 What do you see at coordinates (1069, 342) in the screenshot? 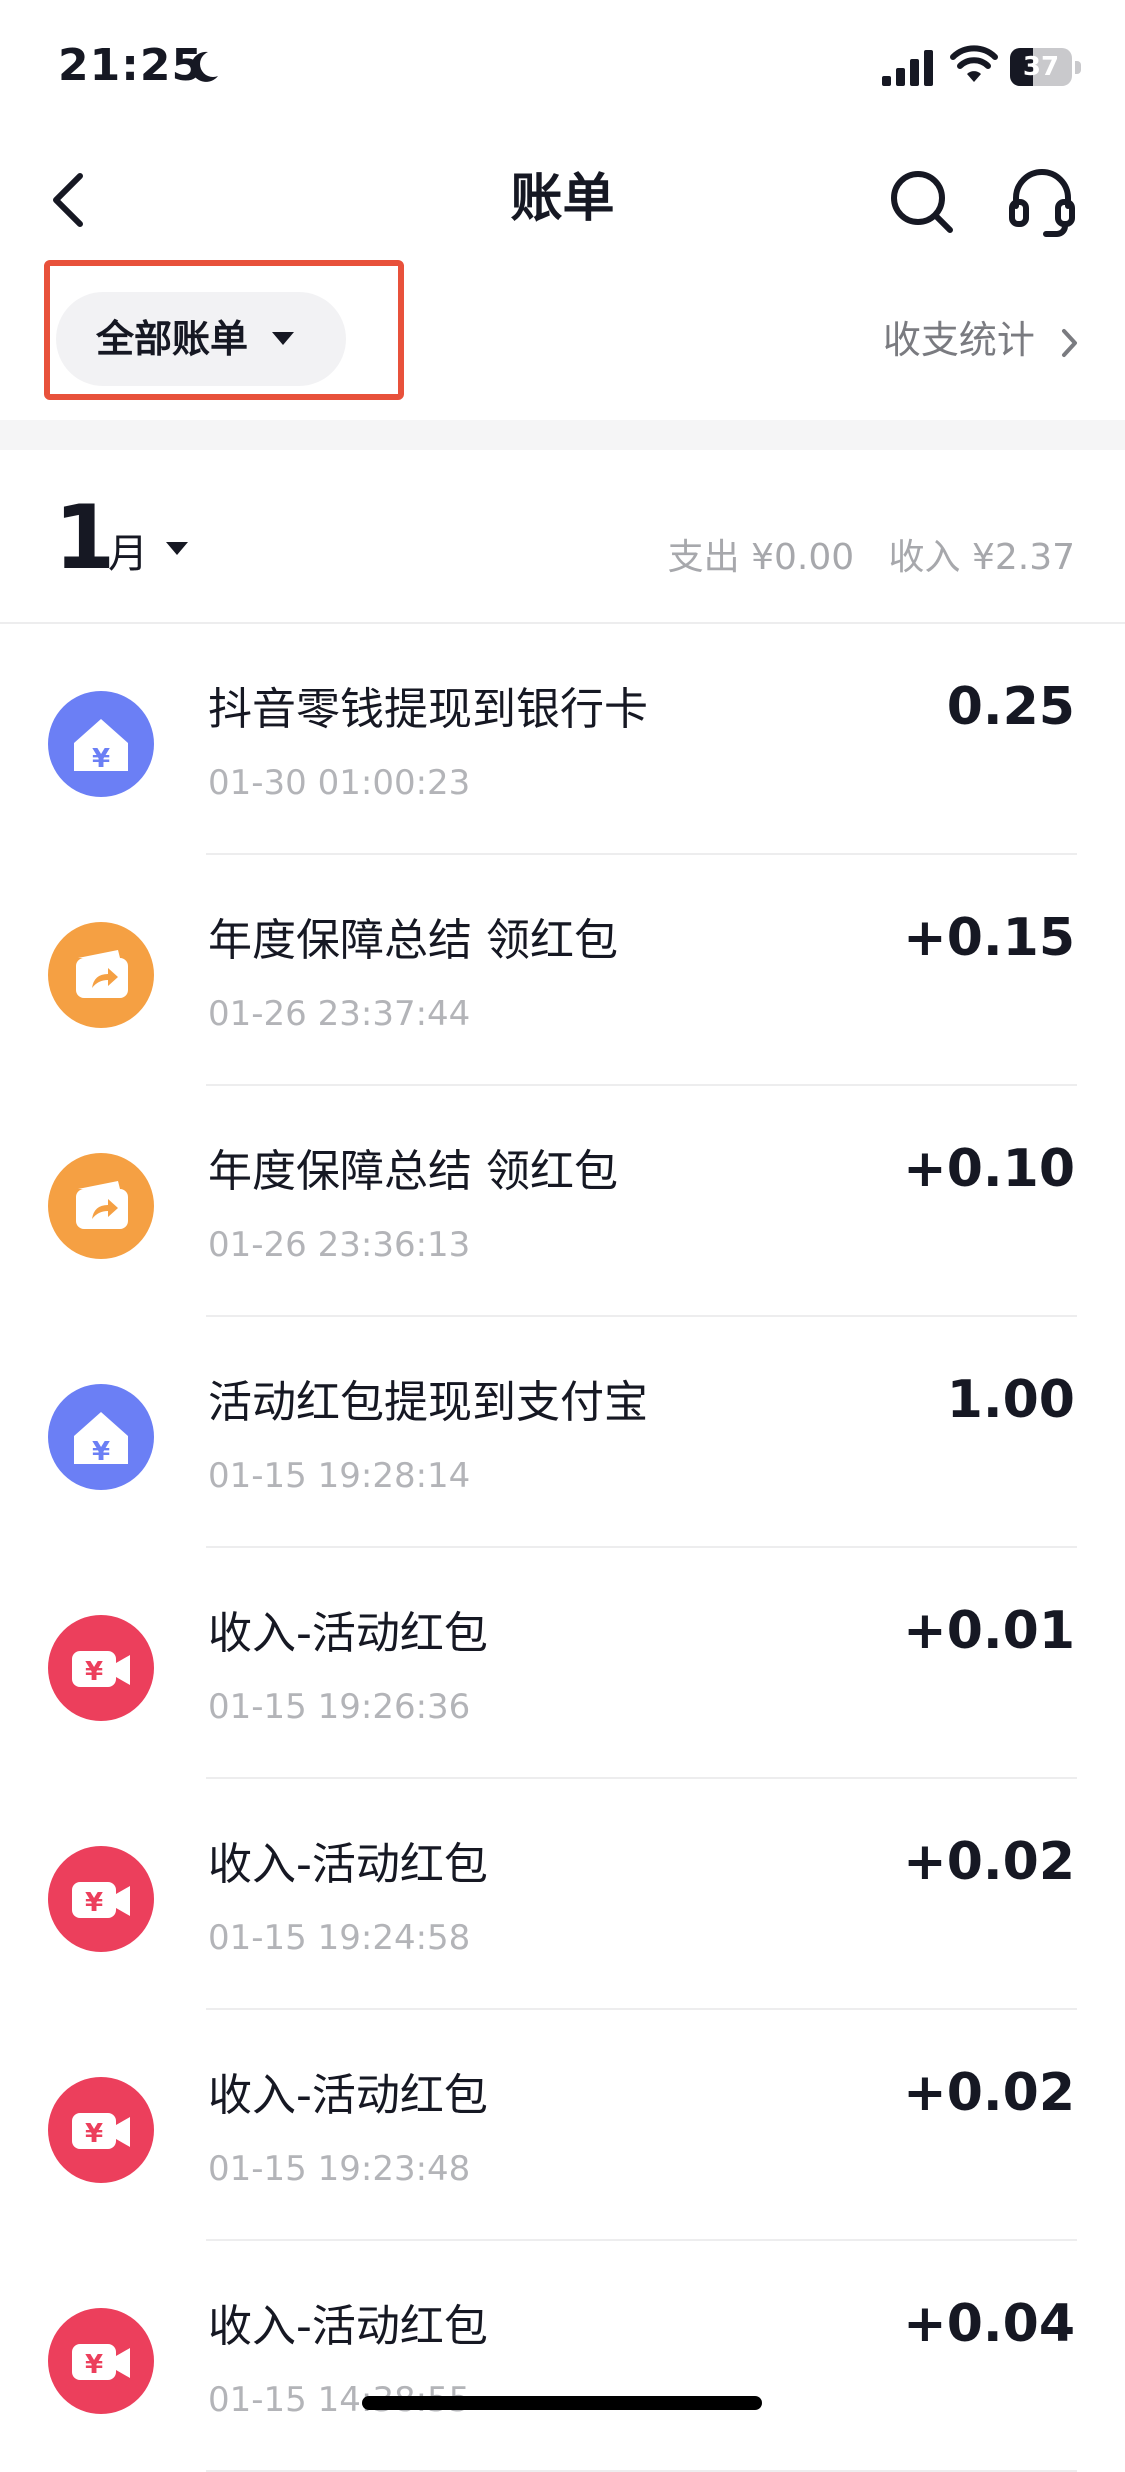
I see `chevron-right-icon` at bounding box center [1069, 342].